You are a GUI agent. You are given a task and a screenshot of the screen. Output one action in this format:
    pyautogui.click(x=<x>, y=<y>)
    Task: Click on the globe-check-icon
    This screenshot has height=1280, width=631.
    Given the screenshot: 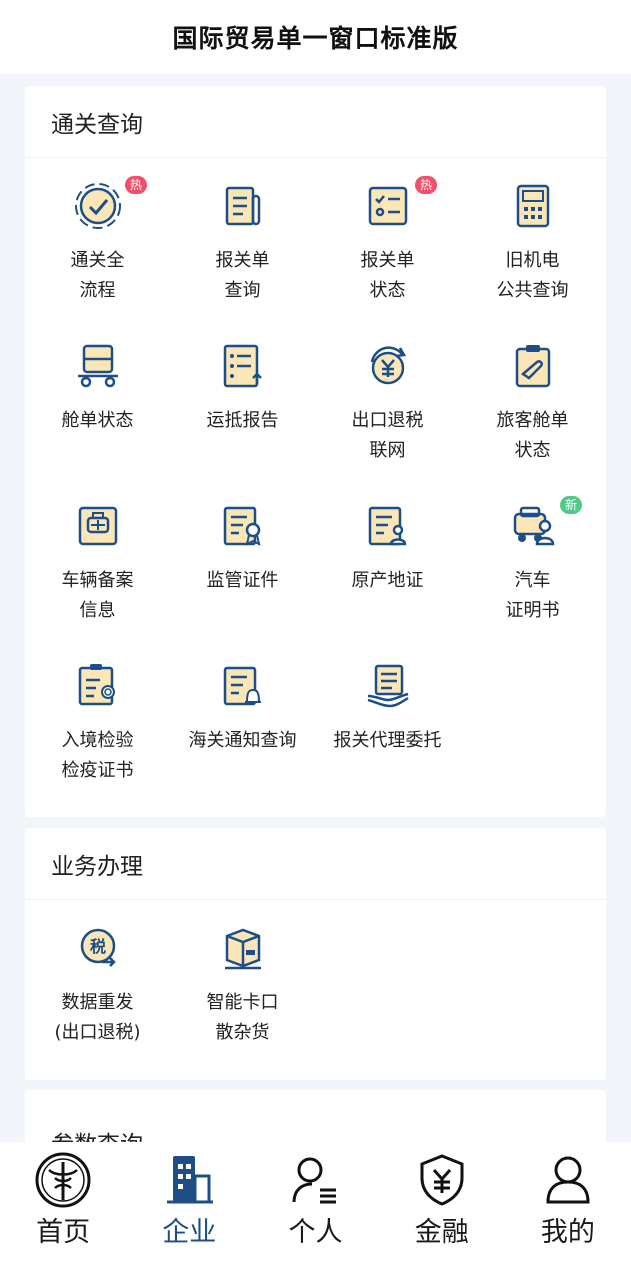 What is the action you would take?
    pyautogui.click(x=98, y=206)
    